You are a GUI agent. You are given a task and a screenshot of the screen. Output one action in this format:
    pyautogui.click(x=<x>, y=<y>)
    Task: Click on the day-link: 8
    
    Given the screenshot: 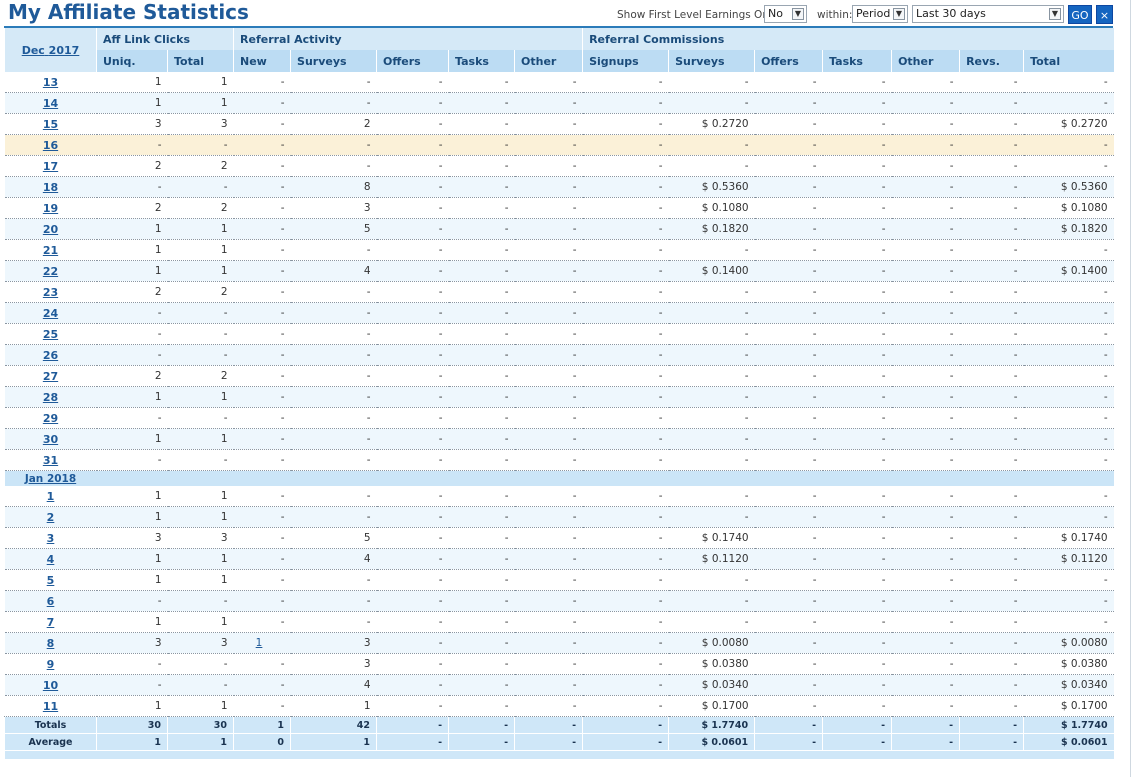 What is the action you would take?
    pyautogui.click(x=51, y=643)
    